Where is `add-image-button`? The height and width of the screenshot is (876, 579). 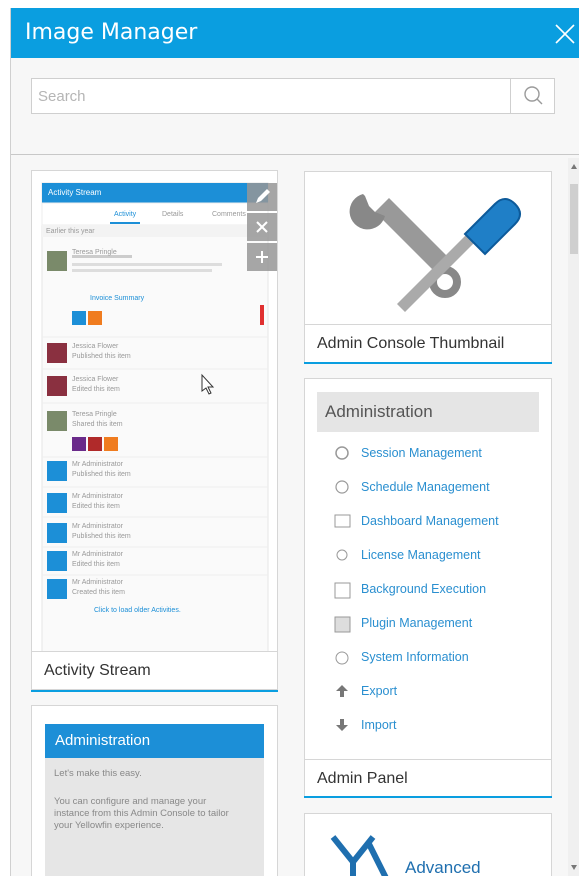
add-image-button is located at coordinates (262, 257).